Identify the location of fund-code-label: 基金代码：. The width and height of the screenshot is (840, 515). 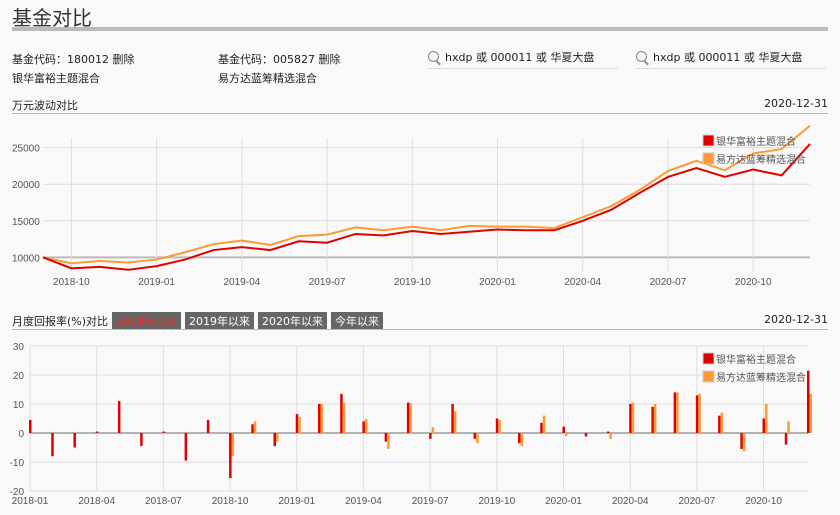
(245, 59).